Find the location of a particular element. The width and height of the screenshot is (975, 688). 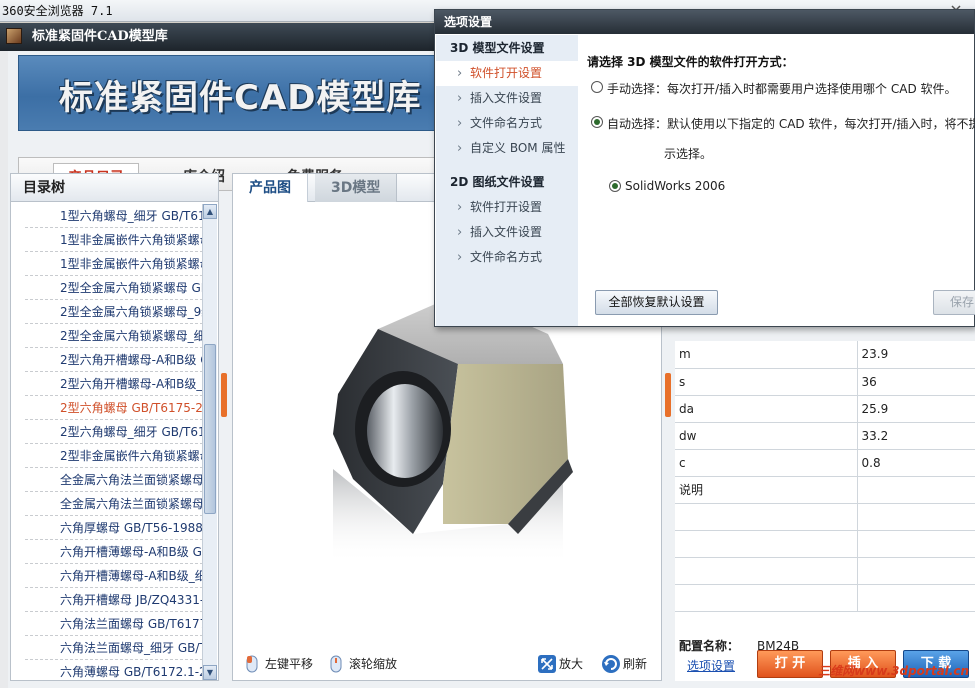

tree-item: 2型全金属六角锁紧螺母_细牙 is located at coordinates (114, 336).